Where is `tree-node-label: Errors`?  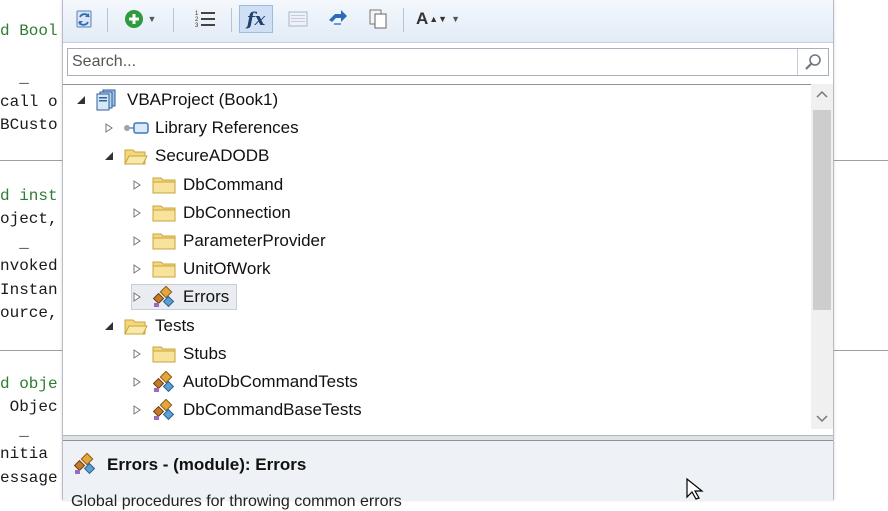
tree-node-label: Errors is located at coordinates (206, 297).